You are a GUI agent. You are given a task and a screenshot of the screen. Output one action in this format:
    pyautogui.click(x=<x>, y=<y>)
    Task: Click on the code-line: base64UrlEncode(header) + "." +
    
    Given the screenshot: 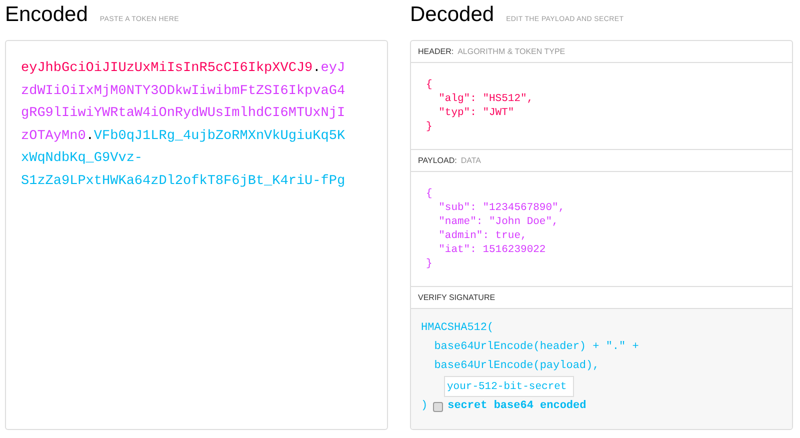 What is the action you would take?
    pyautogui.click(x=536, y=347)
    